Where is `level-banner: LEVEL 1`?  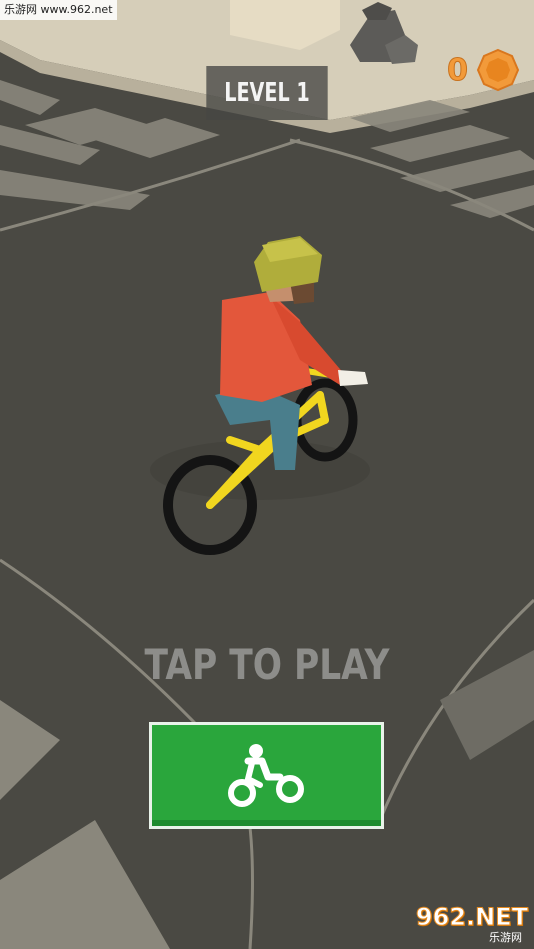
level-banner: LEVEL 1 is located at coordinates (267, 93).